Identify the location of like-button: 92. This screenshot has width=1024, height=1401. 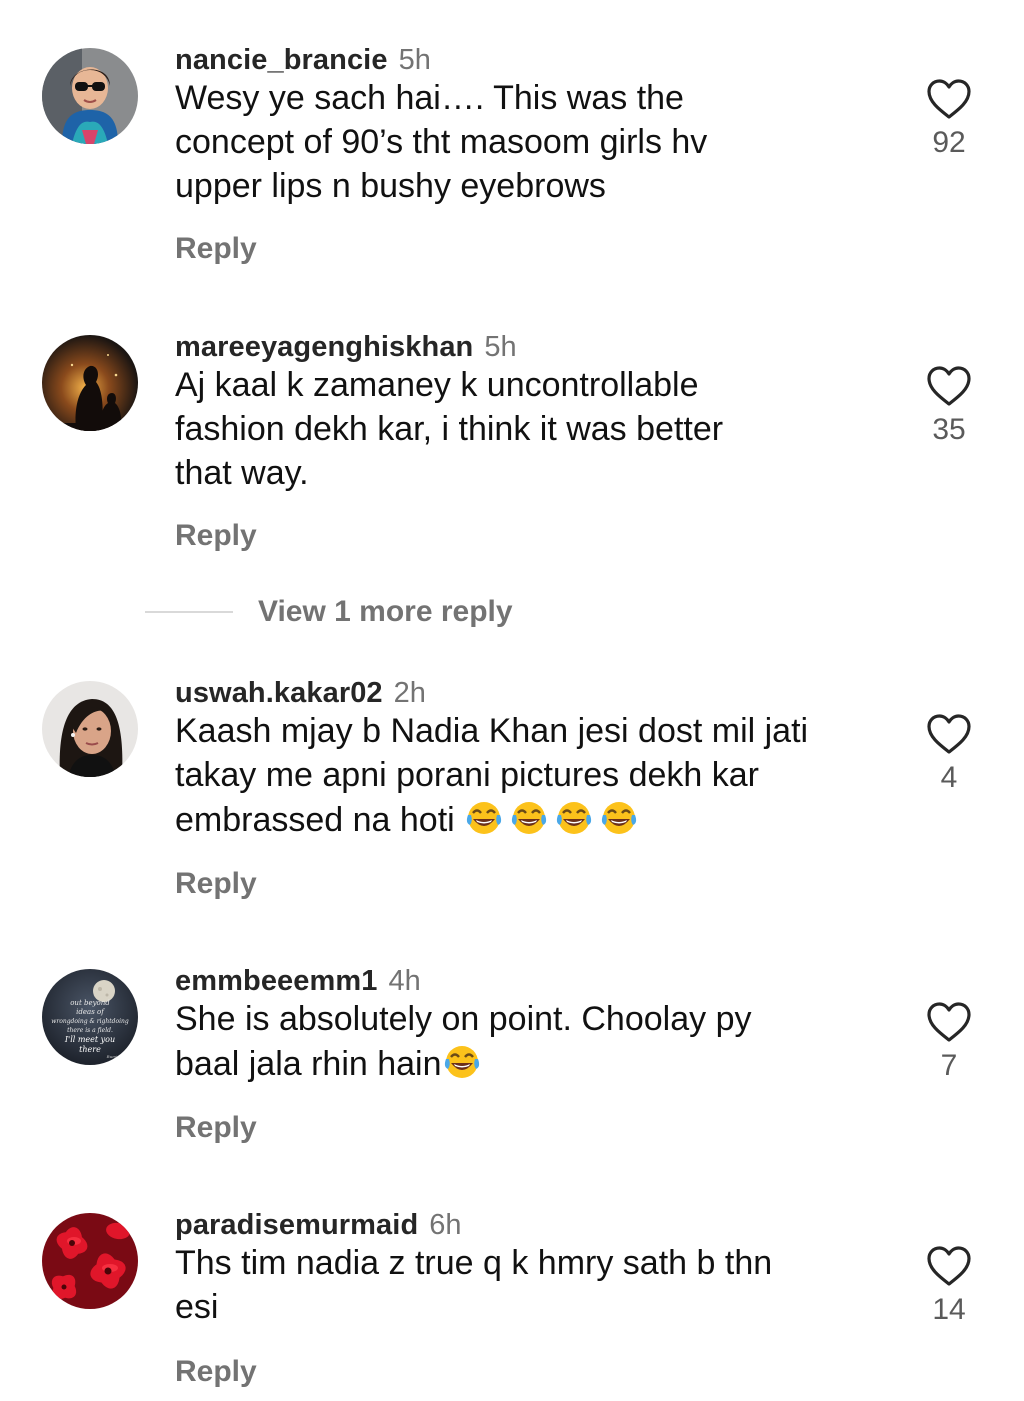
(949, 119).